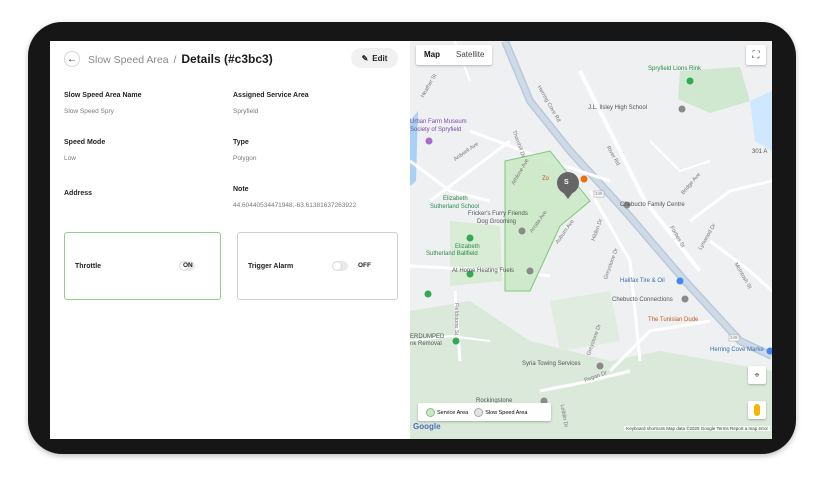 This screenshot has height=478, width=819. I want to click on map-label-halifax-tire: Halifax Tire & Oil, so click(642, 281).